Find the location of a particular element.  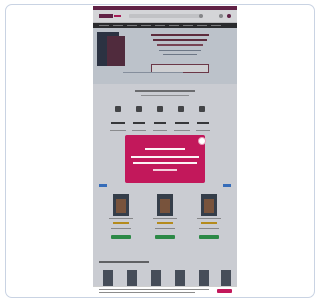

close-icon is located at coordinates (202, 141).